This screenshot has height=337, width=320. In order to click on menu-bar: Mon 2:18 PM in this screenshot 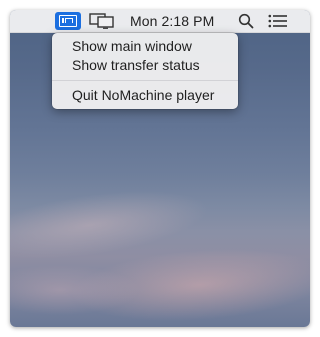, I will do `click(160, 21)`.